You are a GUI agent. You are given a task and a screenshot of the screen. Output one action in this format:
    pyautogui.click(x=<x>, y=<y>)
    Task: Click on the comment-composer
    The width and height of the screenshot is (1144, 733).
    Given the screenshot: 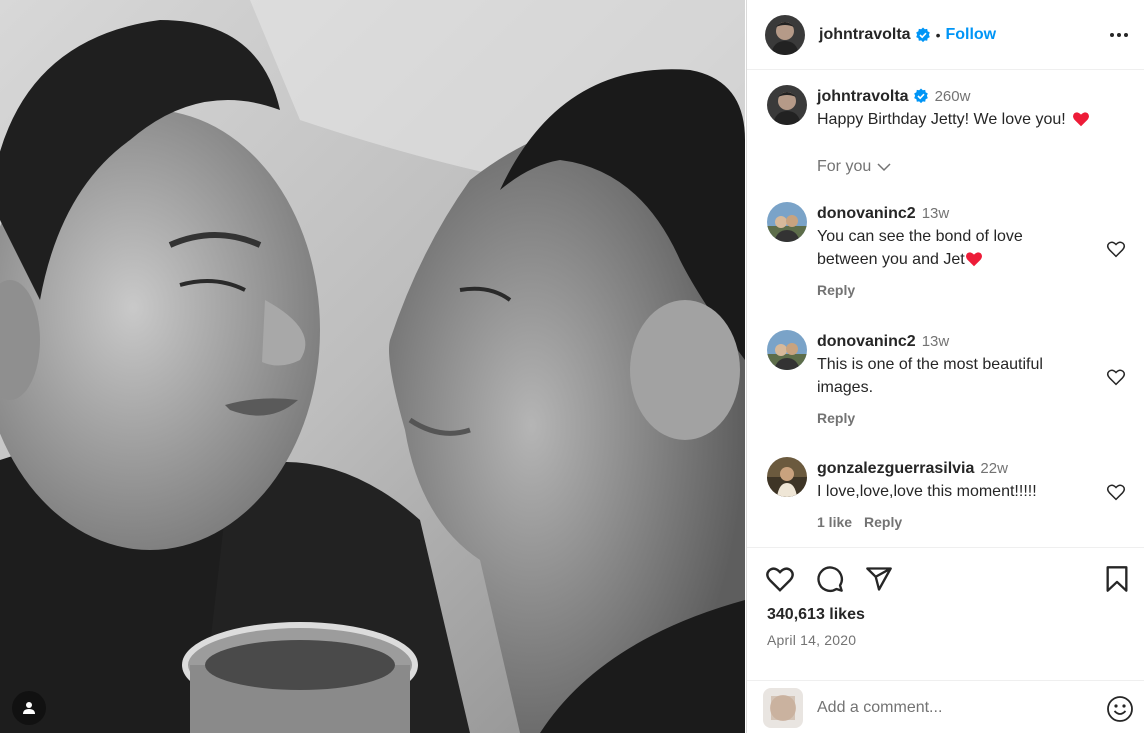 What is the action you would take?
    pyautogui.click(x=945, y=706)
    